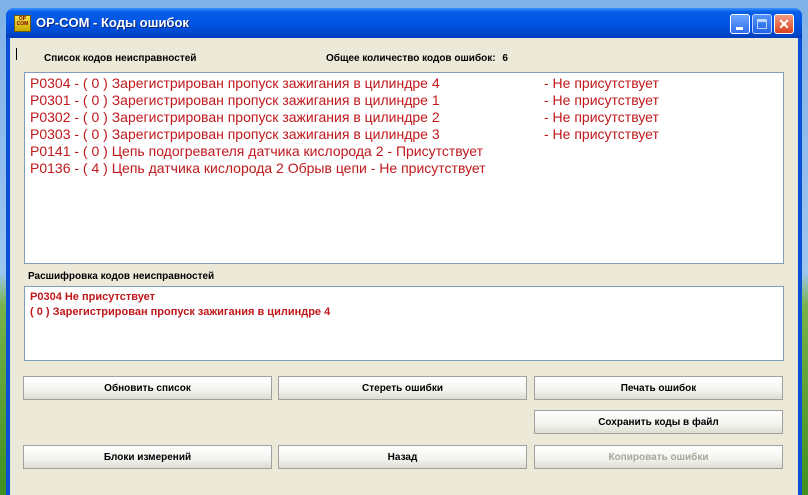 This screenshot has height=495, width=808. What do you see at coordinates (658, 388) in the screenshot?
I see `print-errors-button: Печать ошибок` at bounding box center [658, 388].